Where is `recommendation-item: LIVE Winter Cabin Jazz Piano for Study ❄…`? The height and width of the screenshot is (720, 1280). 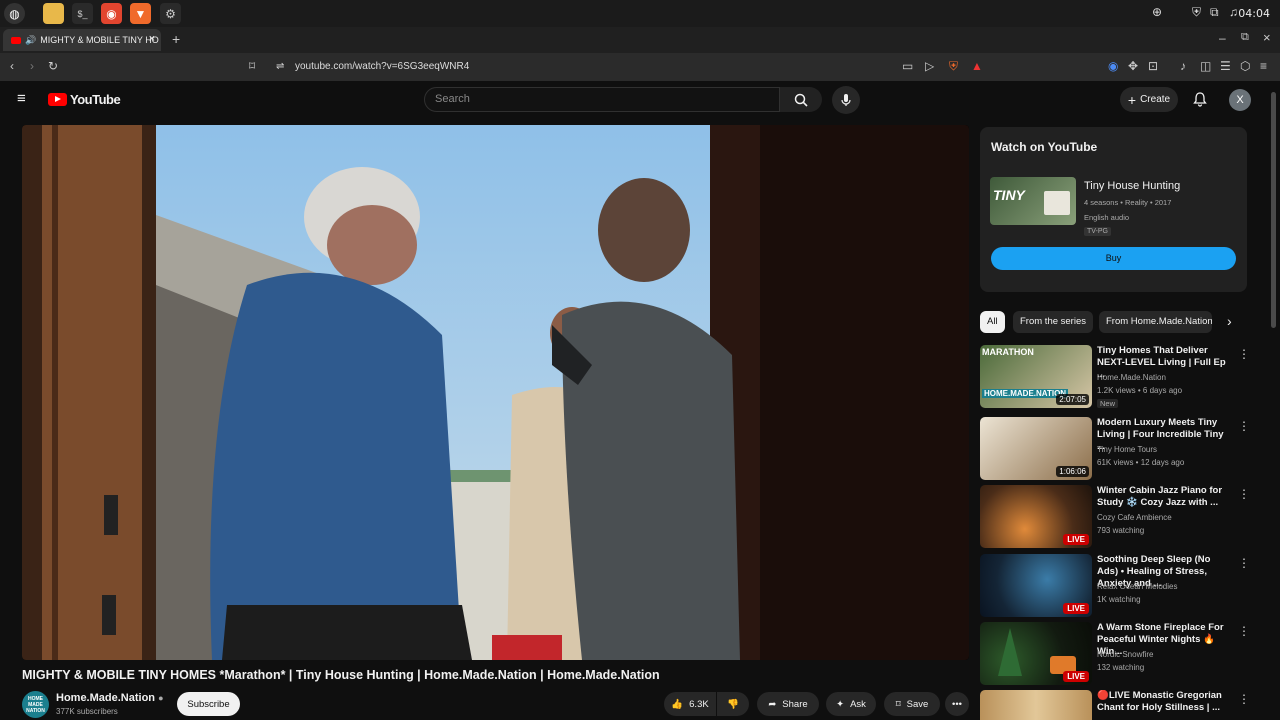 recommendation-item: LIVE Winter Cabin Jazz Piano for Study ❄… is located at coordinates (1115, 517).